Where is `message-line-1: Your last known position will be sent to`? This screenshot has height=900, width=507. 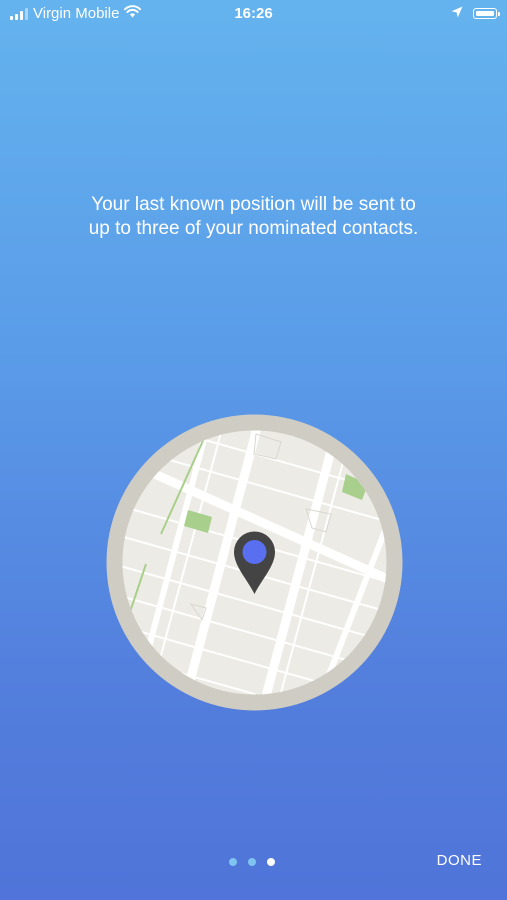
message-line-1: Your last known position will be sent to is located at coordinates (253, 204).